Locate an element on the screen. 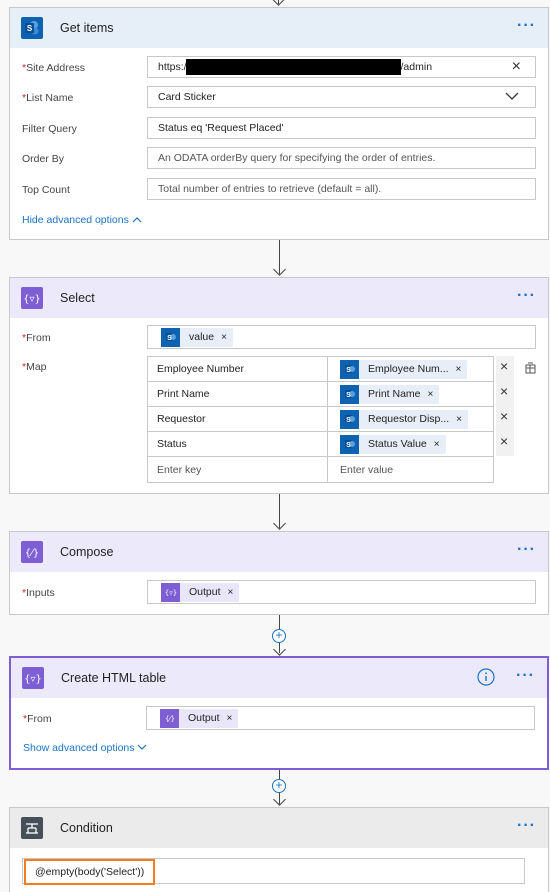  compose-icon: {⁄} is located at coordinates (32, 552).